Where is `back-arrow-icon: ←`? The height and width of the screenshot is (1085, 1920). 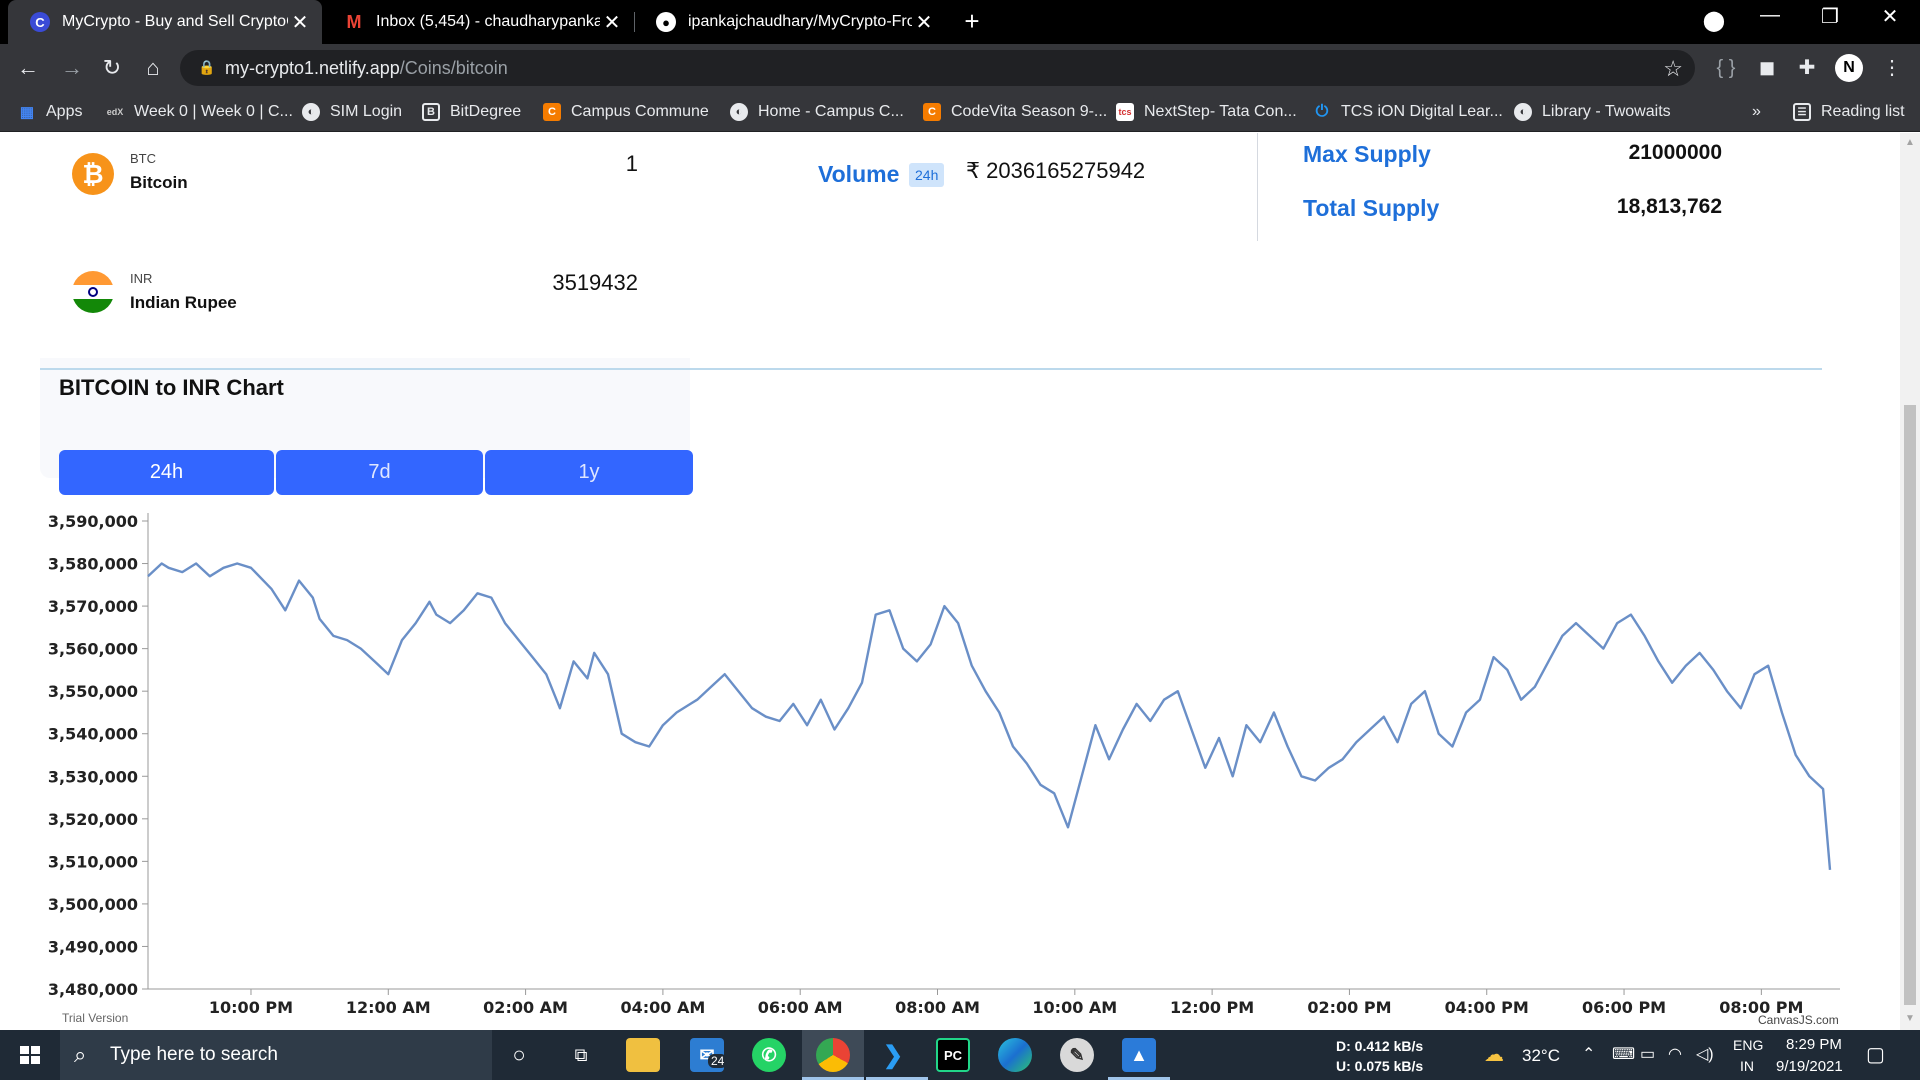 back-arrow-icon: ← is located at coordinates (28, 68).